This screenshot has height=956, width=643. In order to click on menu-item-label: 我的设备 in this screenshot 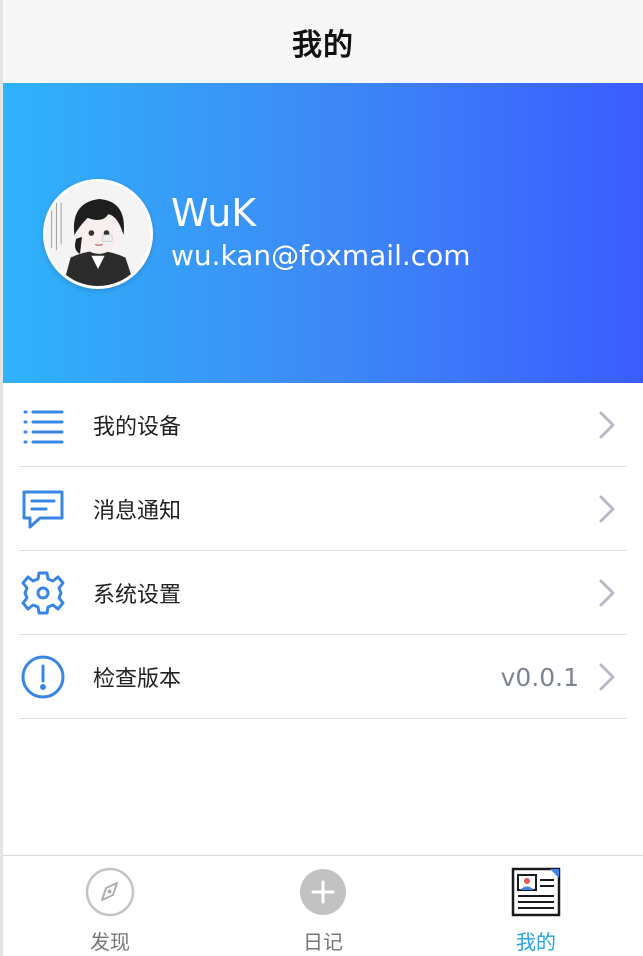, I will do `click(137, 427)`.